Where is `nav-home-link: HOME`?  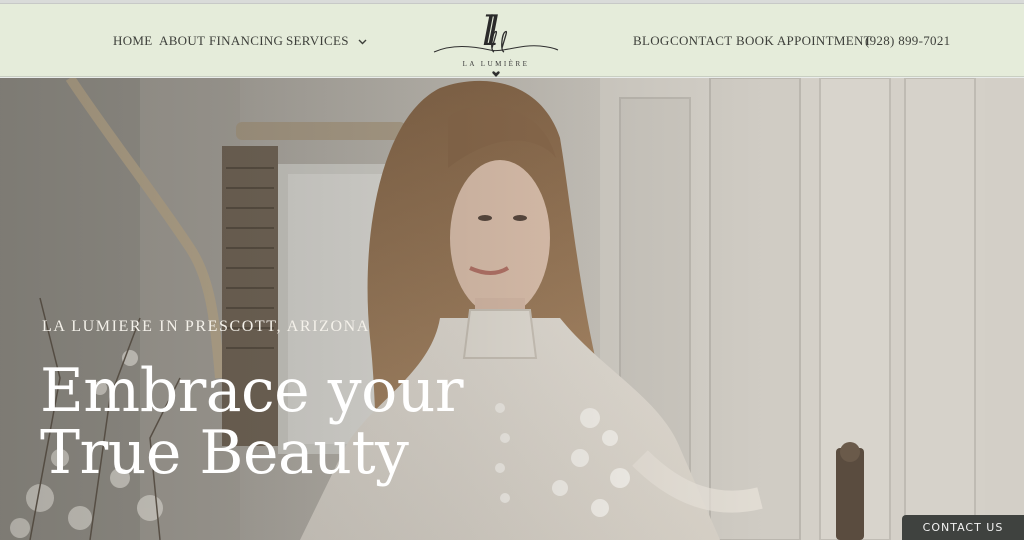
nav-home-link: HOME is located at coordinates (132, 41).